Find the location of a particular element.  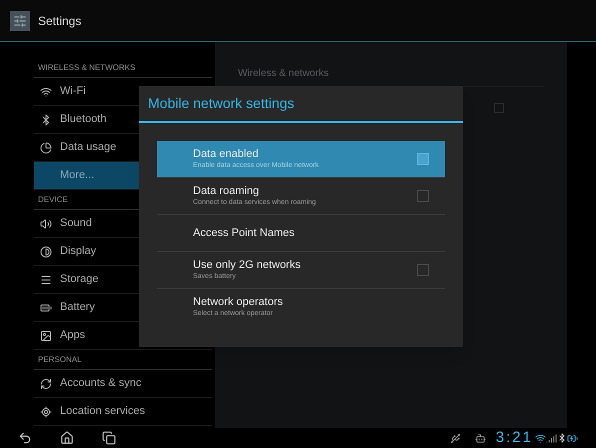

robot-icon is located at coordinates (480, 438).